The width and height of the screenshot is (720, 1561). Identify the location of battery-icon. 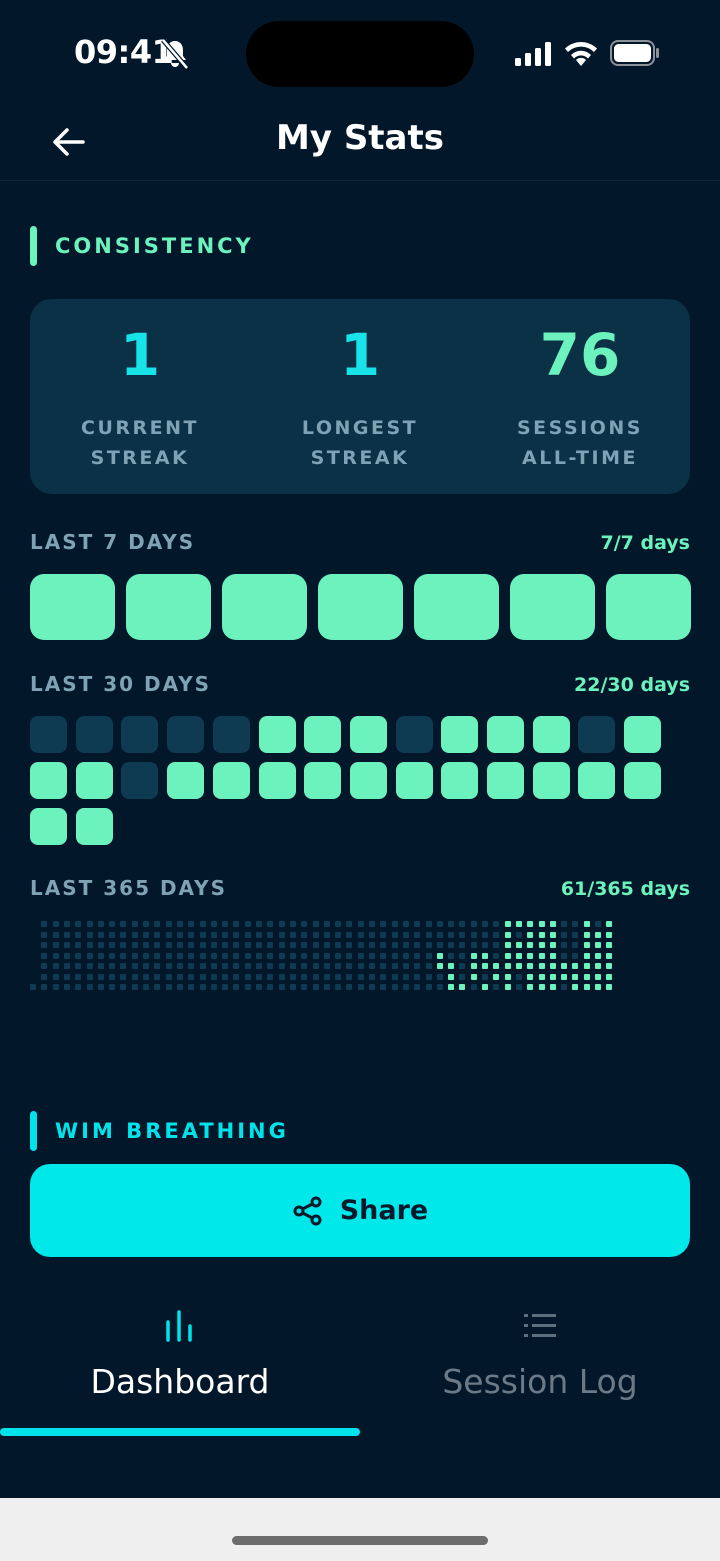
(634, 53).